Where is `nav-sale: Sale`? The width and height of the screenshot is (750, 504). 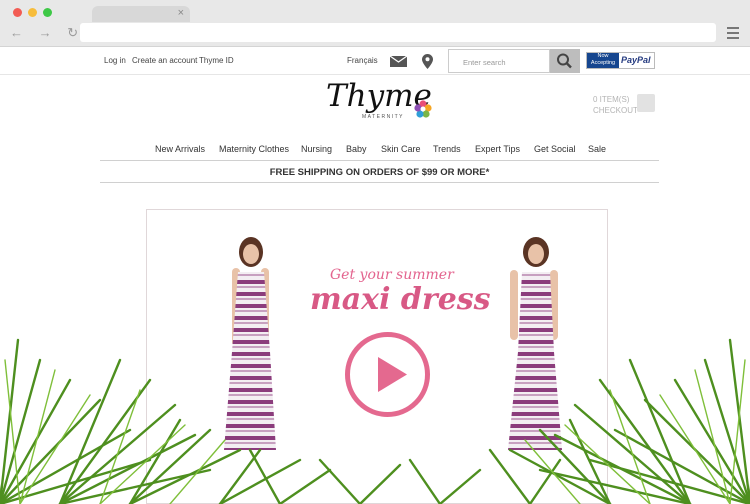 nav-sale: Sale is located at coordinates (597, 149).